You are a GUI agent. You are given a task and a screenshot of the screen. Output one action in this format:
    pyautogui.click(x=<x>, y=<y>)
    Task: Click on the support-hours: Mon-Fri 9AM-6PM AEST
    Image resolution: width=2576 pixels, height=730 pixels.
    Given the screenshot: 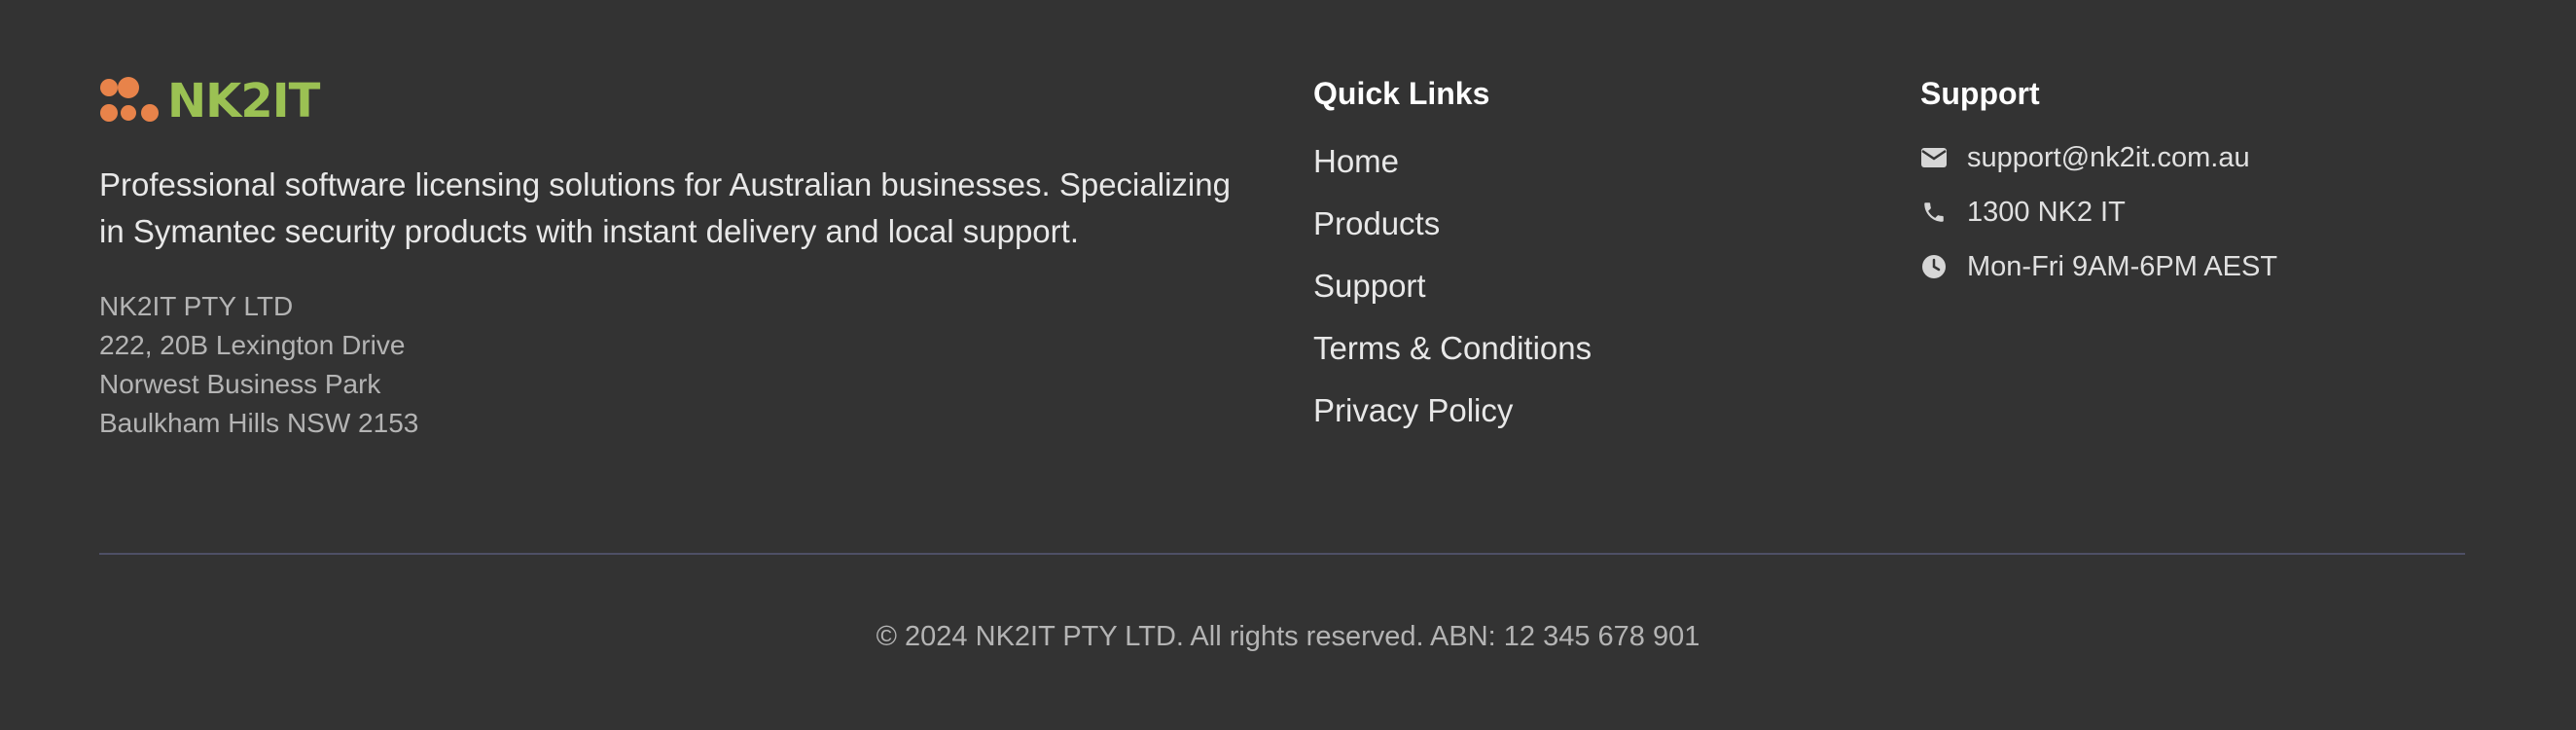 What is the action you would take?
    pyautogui.click(x=2212, y=267)
    